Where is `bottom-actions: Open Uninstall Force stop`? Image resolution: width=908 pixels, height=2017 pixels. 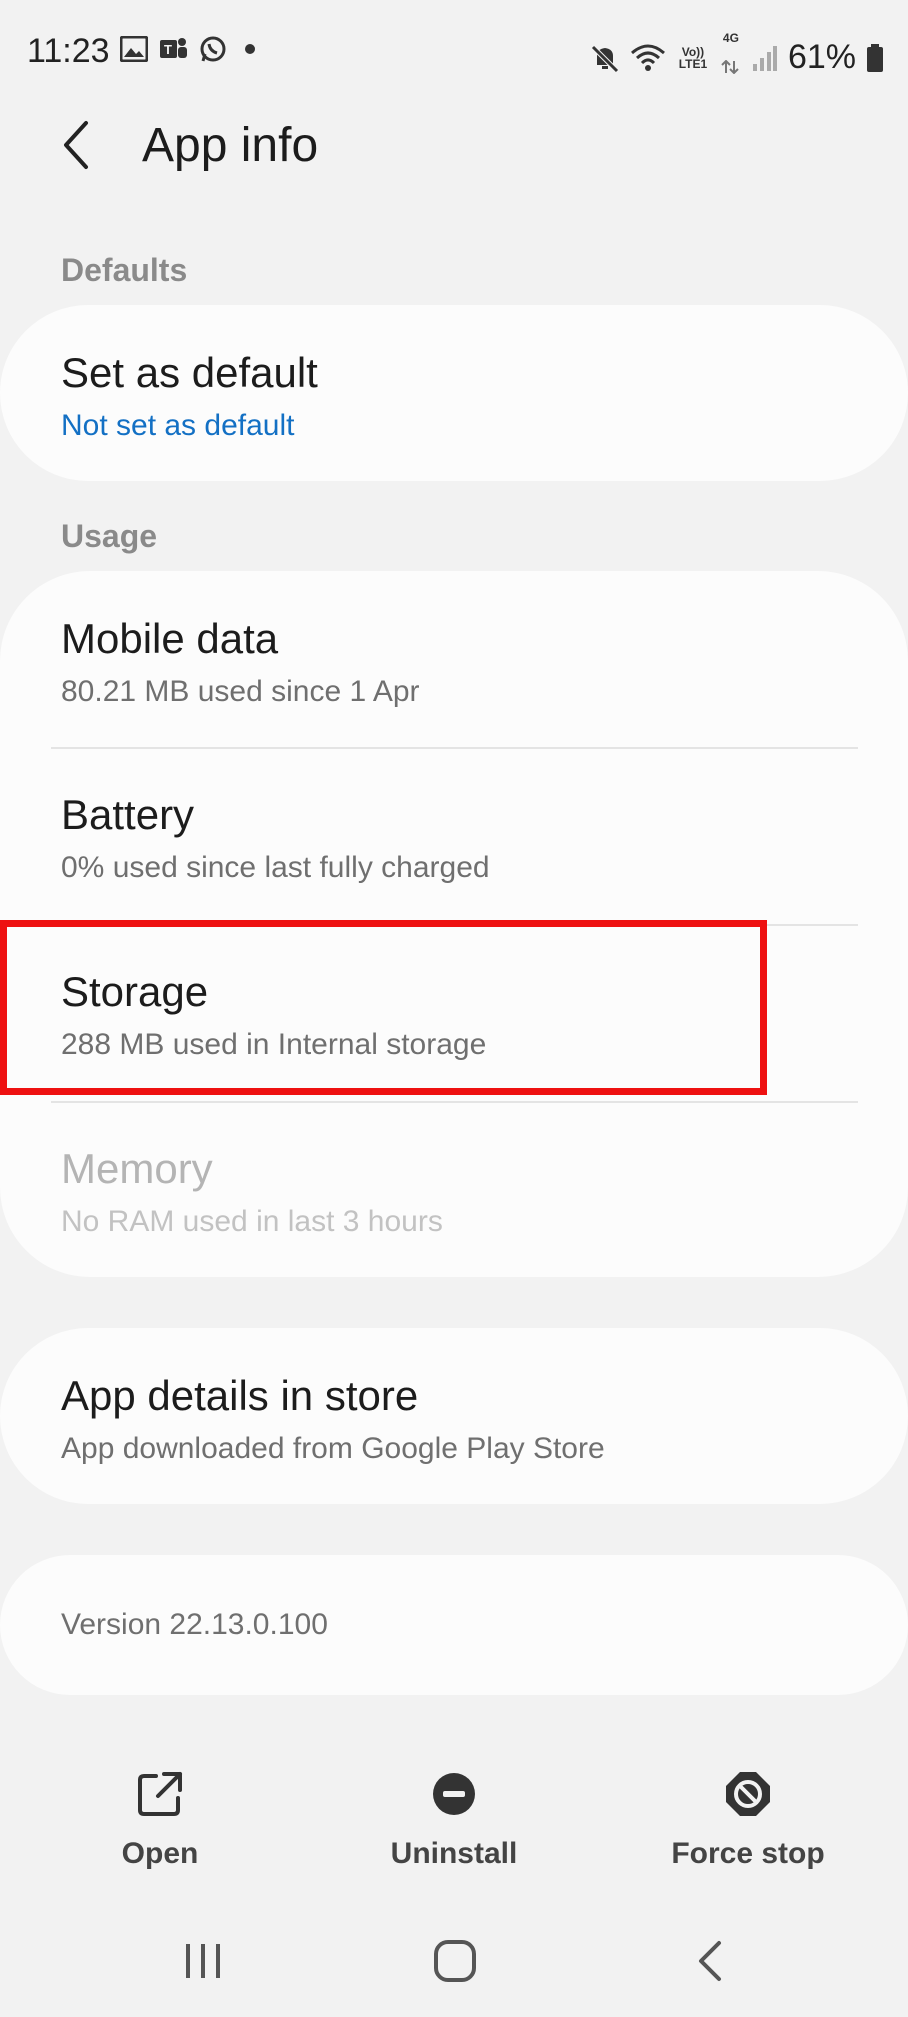 bottom-actions: Open Uninstall Force stop is located at coordinates (454, 1825).